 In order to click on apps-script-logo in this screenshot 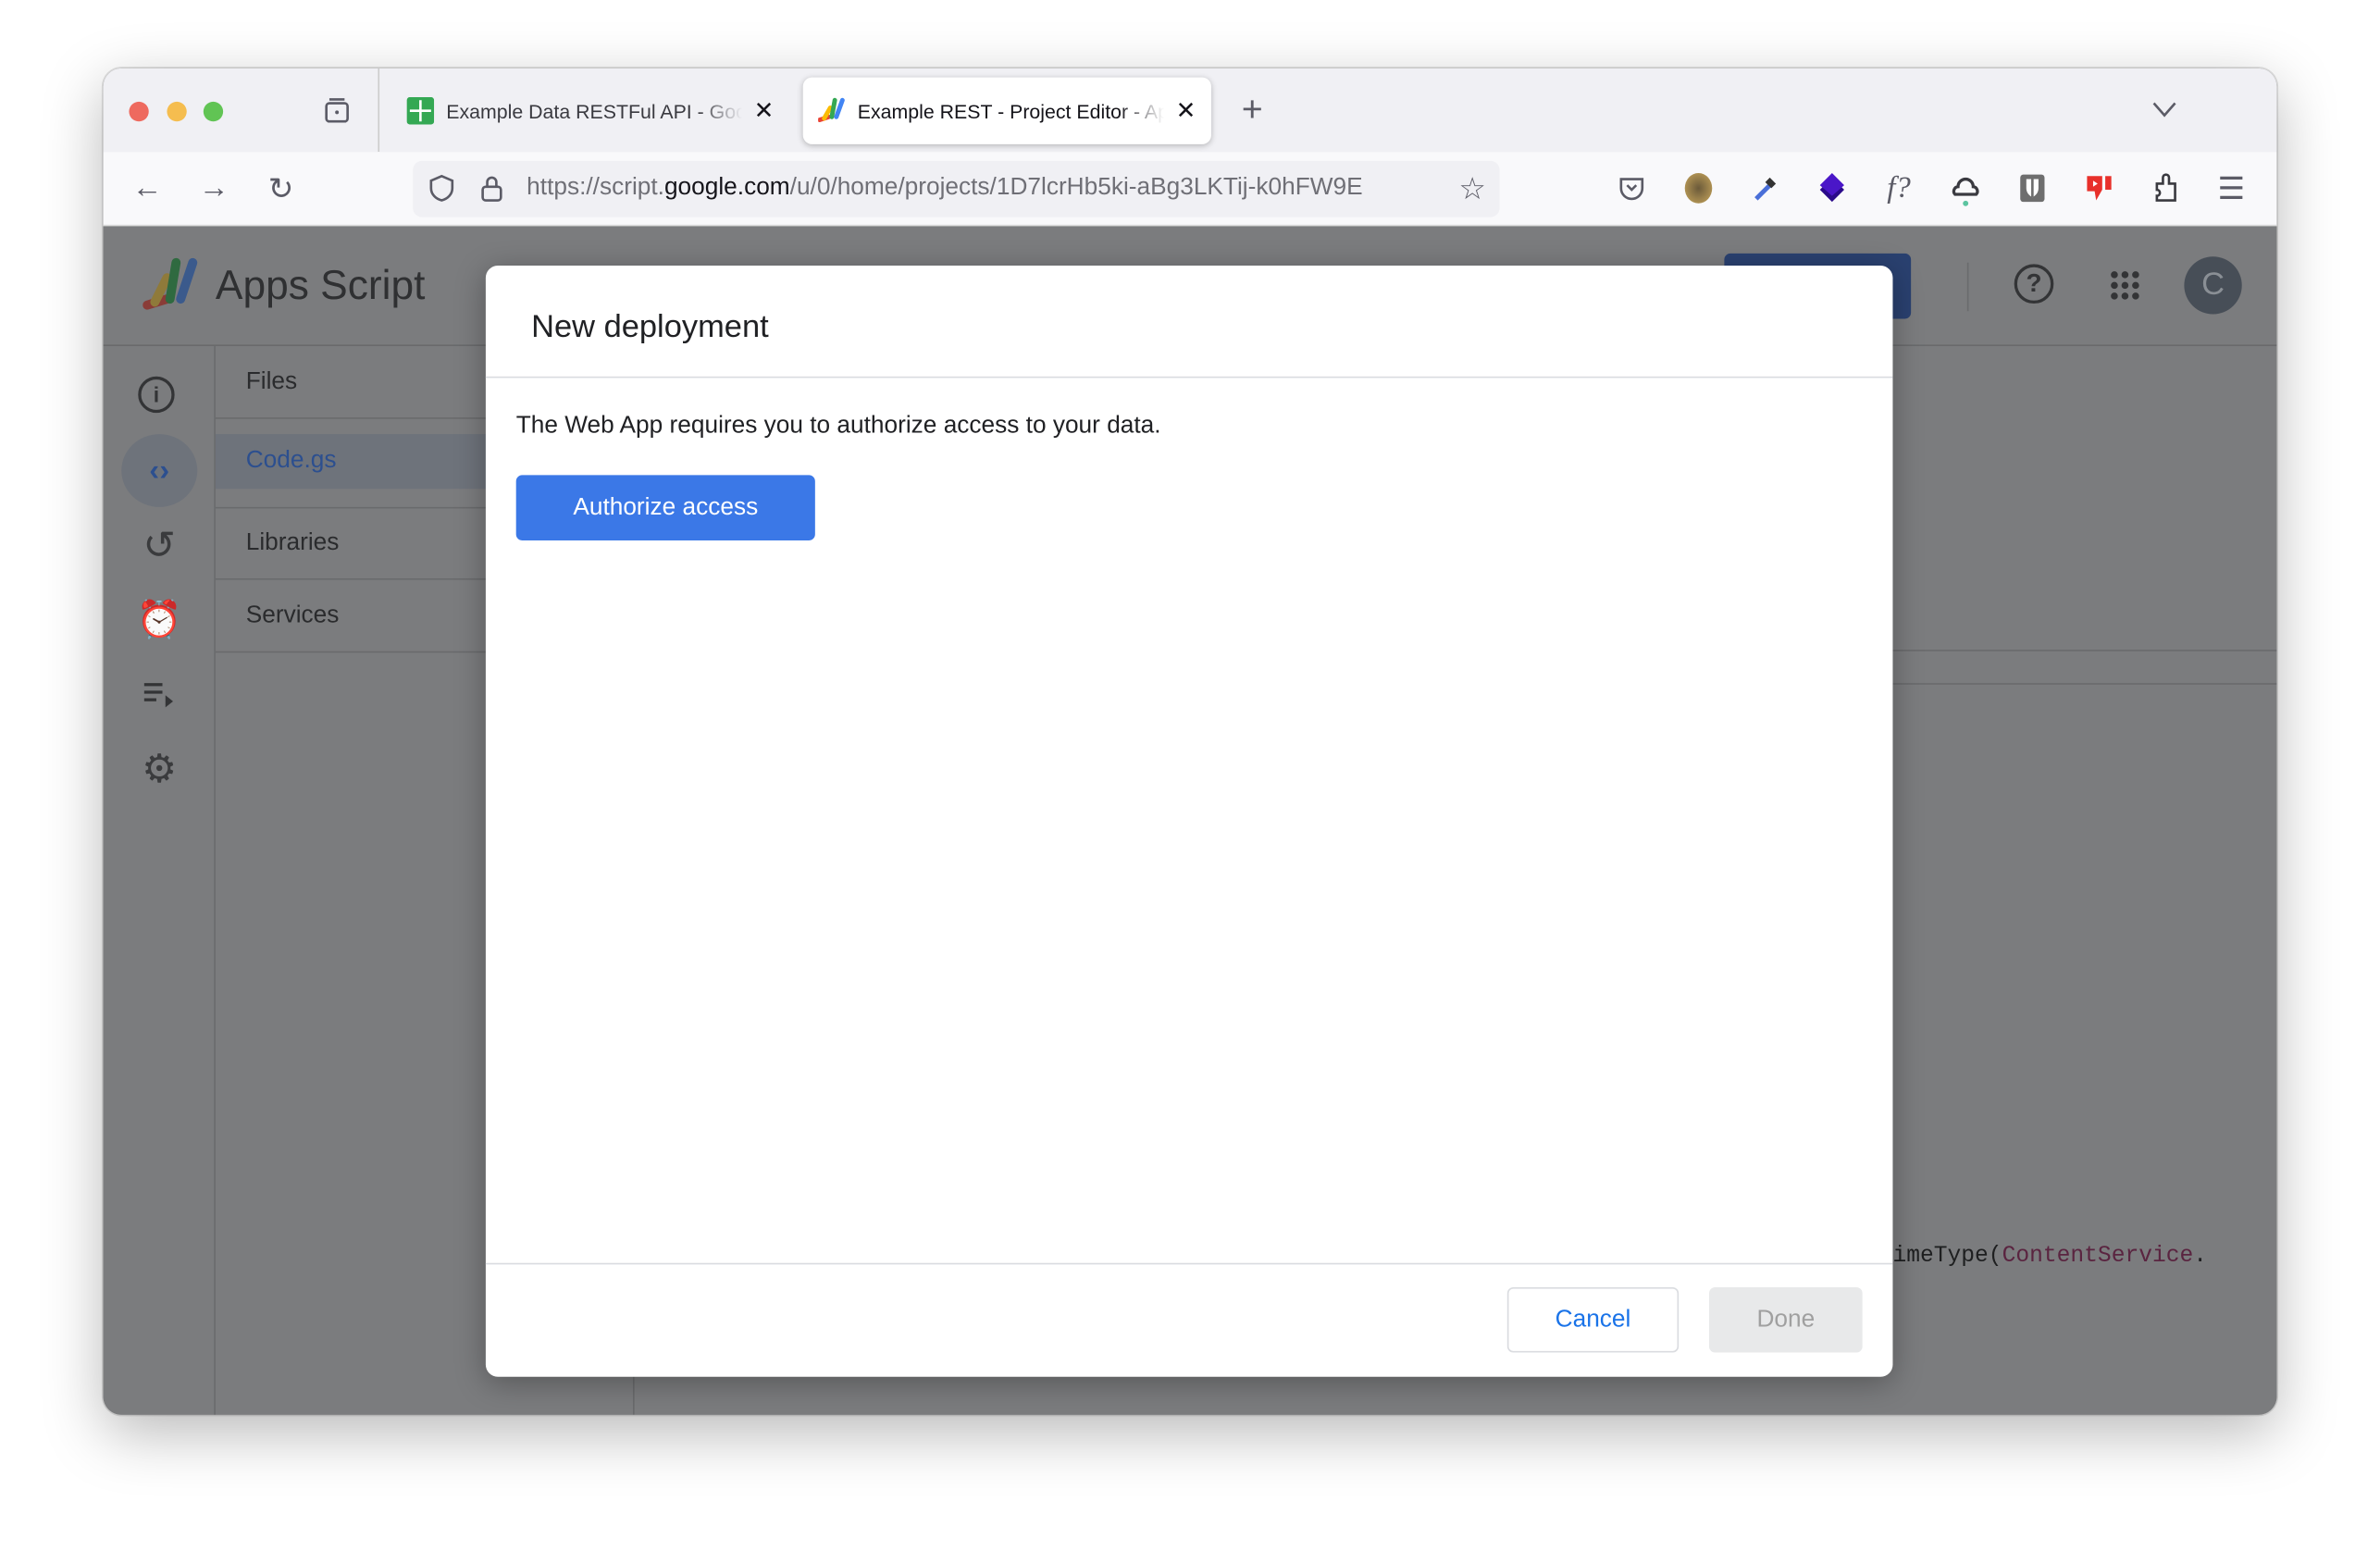, I will do `click(170, 283)`.